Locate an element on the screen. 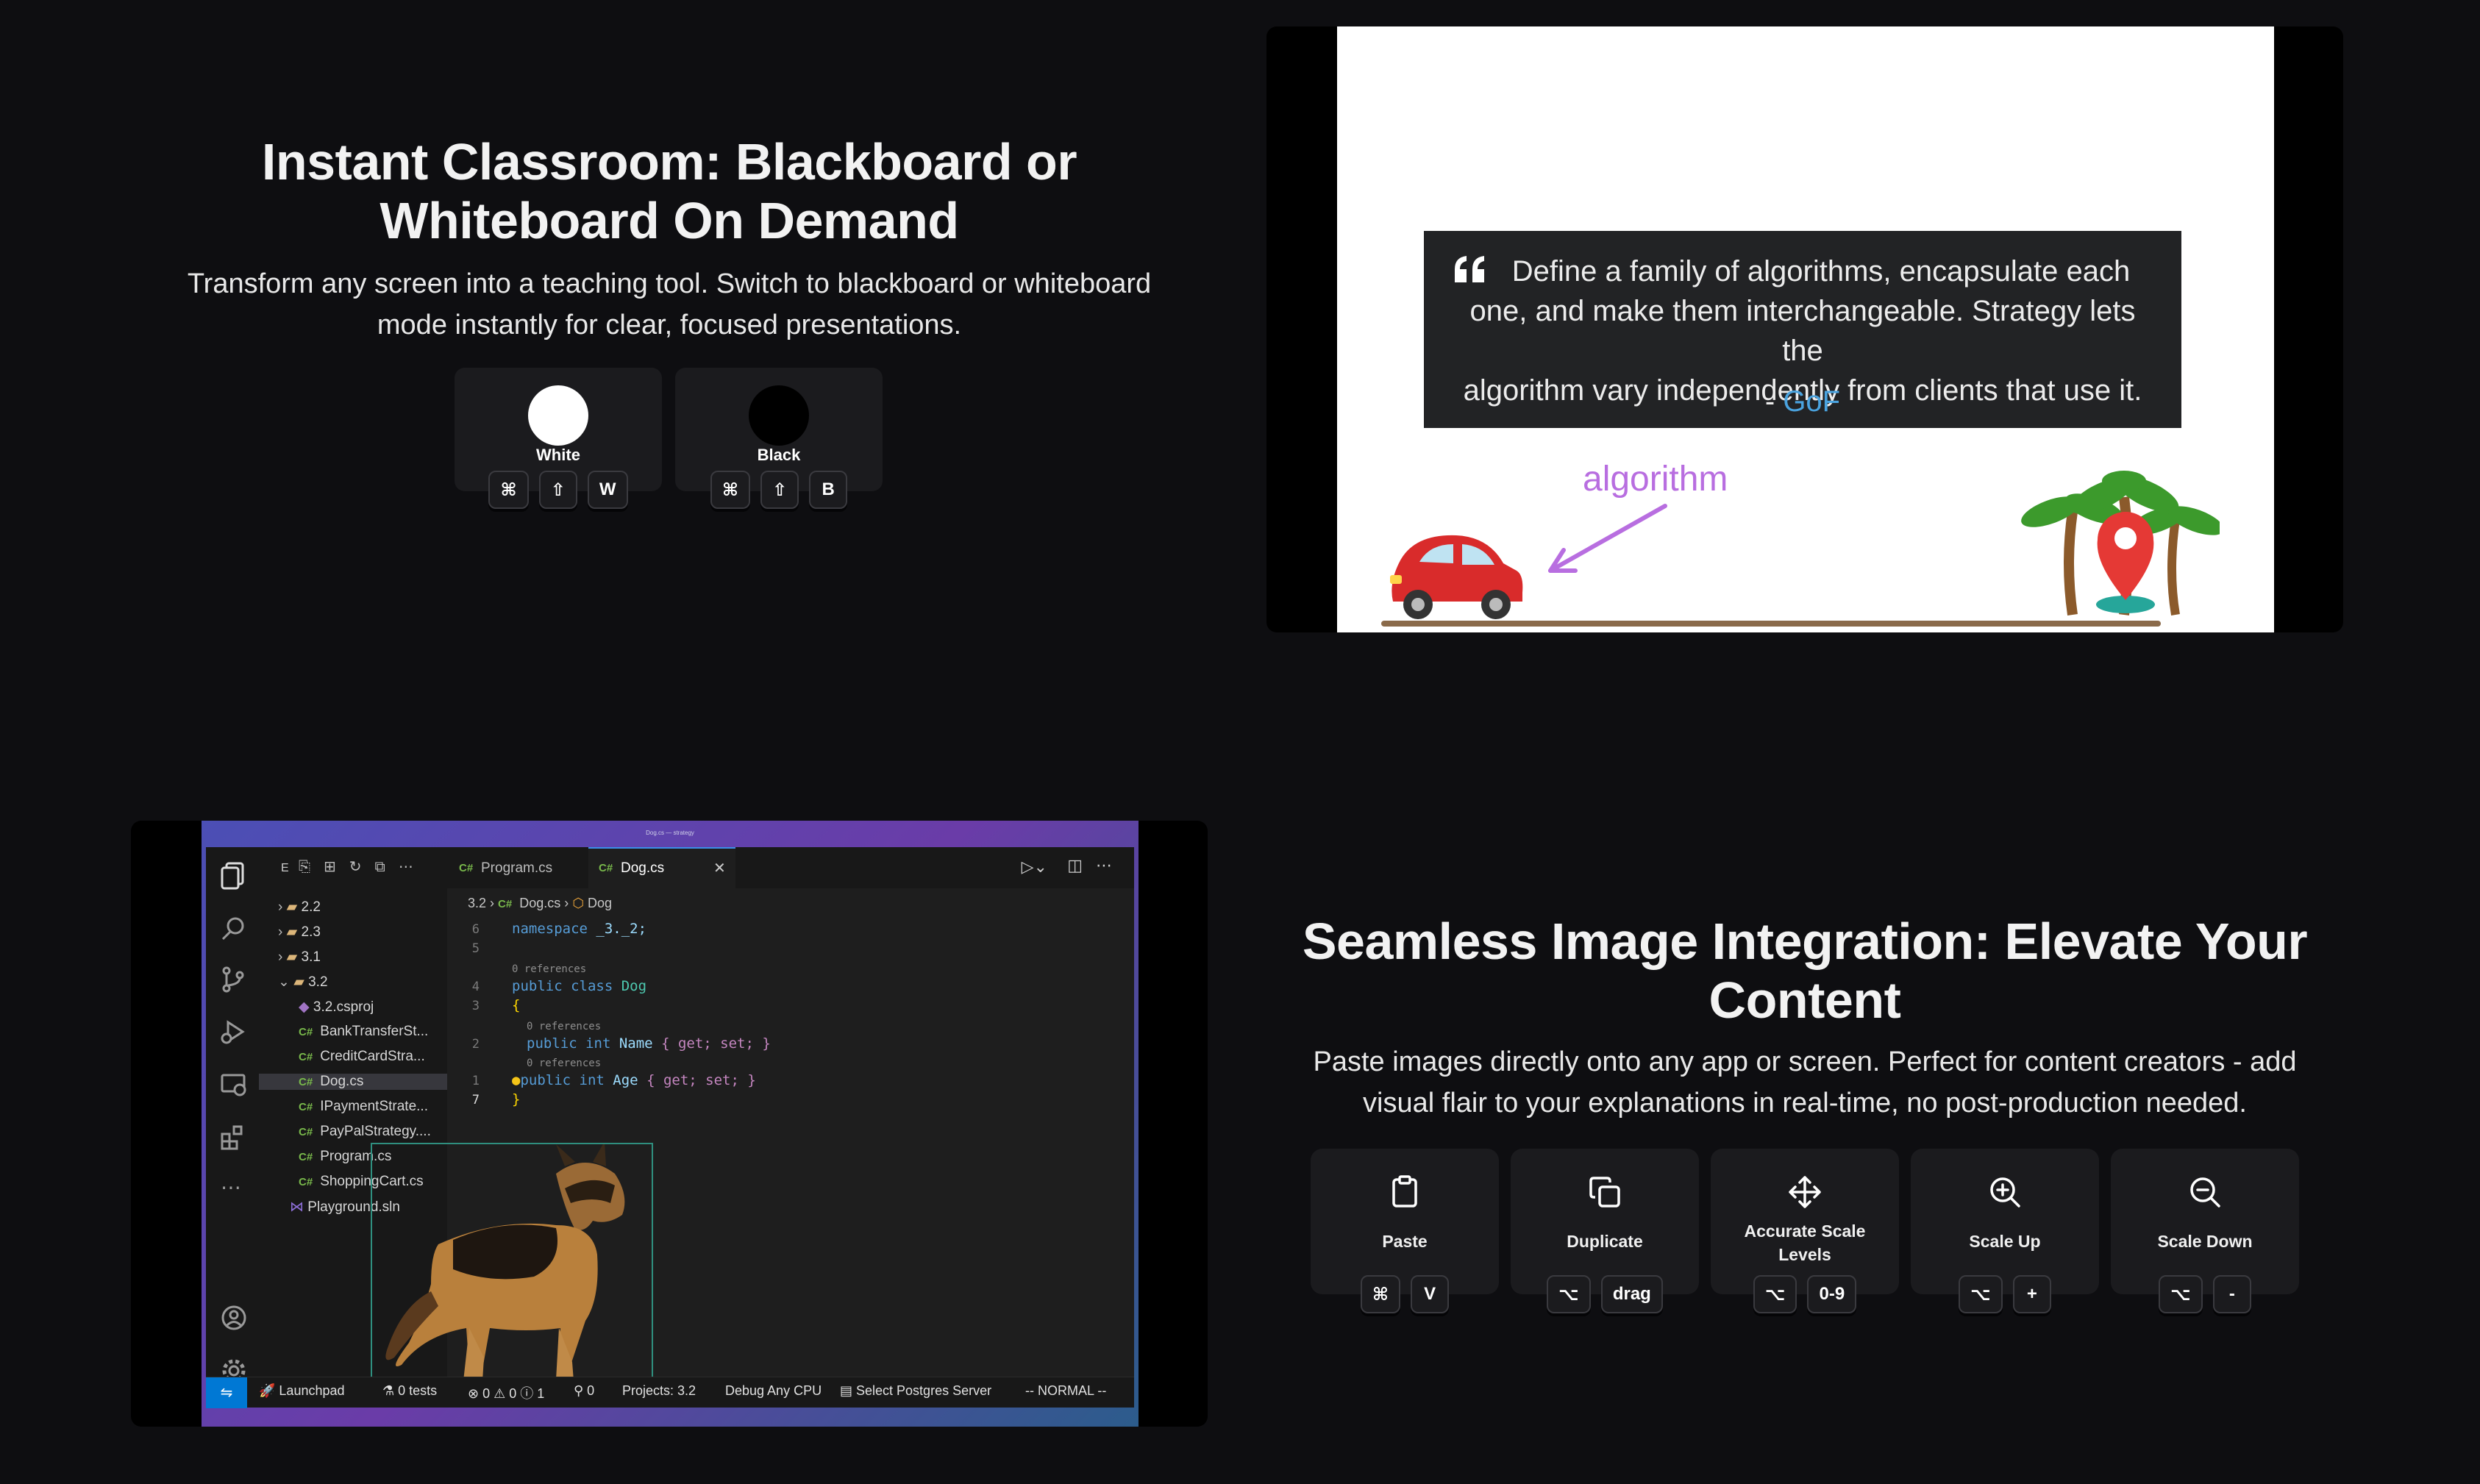 This screenshot has width=2480, height=1484. file-tree-item: C# Dog.cs is located at coordinates (353, 1082).